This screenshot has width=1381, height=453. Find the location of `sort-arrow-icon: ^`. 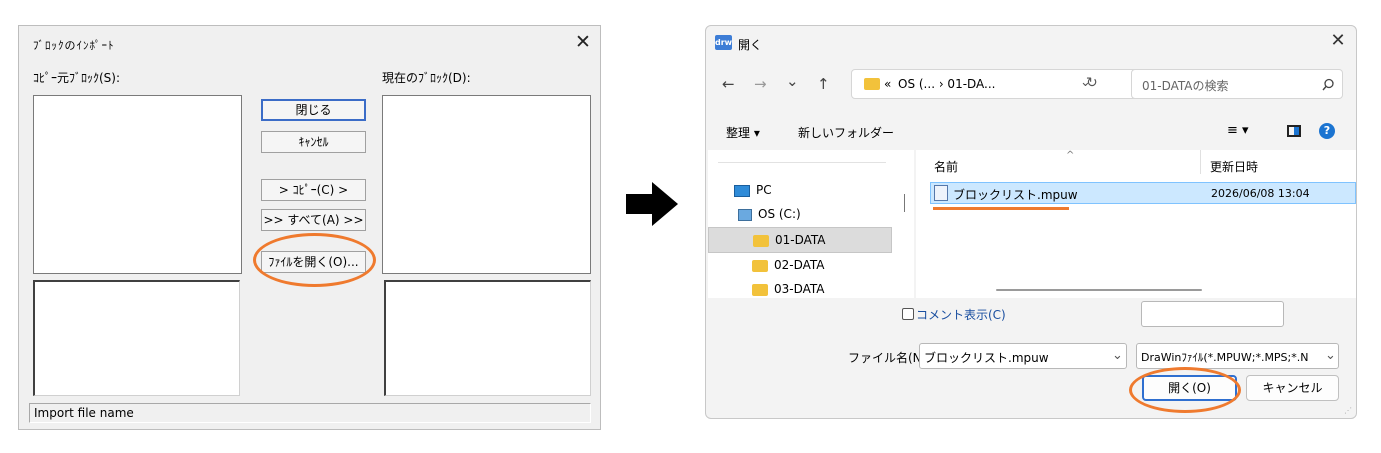

sort-arrow-icon: ^ is located at coordinates (1070, 155).